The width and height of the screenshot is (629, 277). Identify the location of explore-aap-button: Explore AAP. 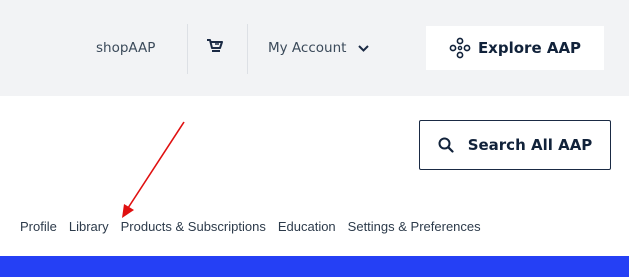
(515, 48).